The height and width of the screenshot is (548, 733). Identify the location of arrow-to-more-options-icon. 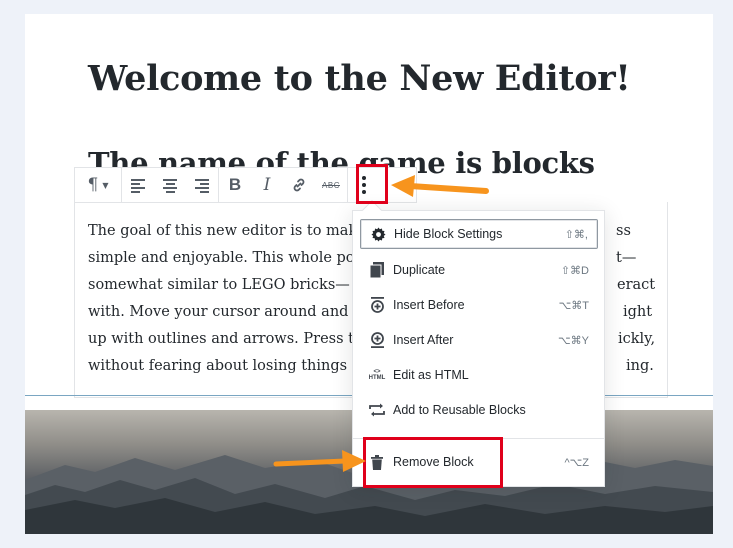
(440, 186).